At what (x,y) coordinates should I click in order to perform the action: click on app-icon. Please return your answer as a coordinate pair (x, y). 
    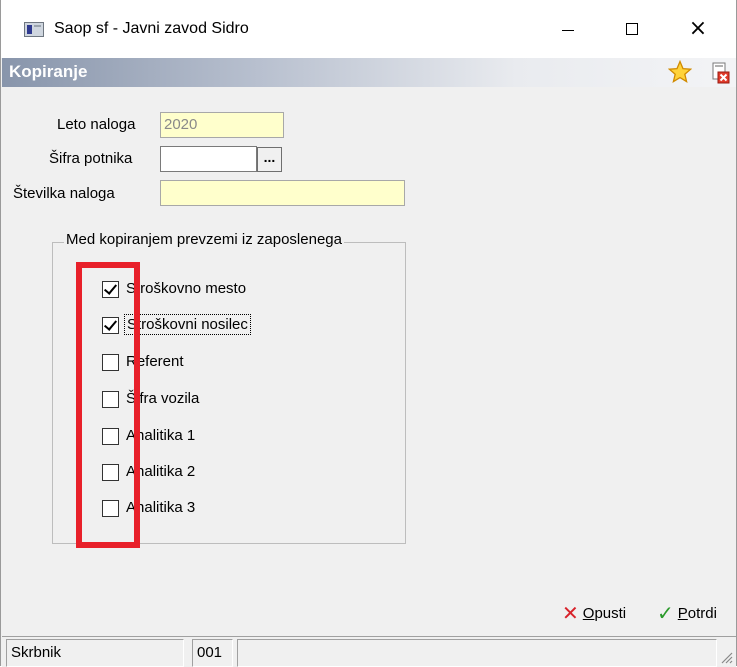
    Looking at the image, I should click on (34, 29).